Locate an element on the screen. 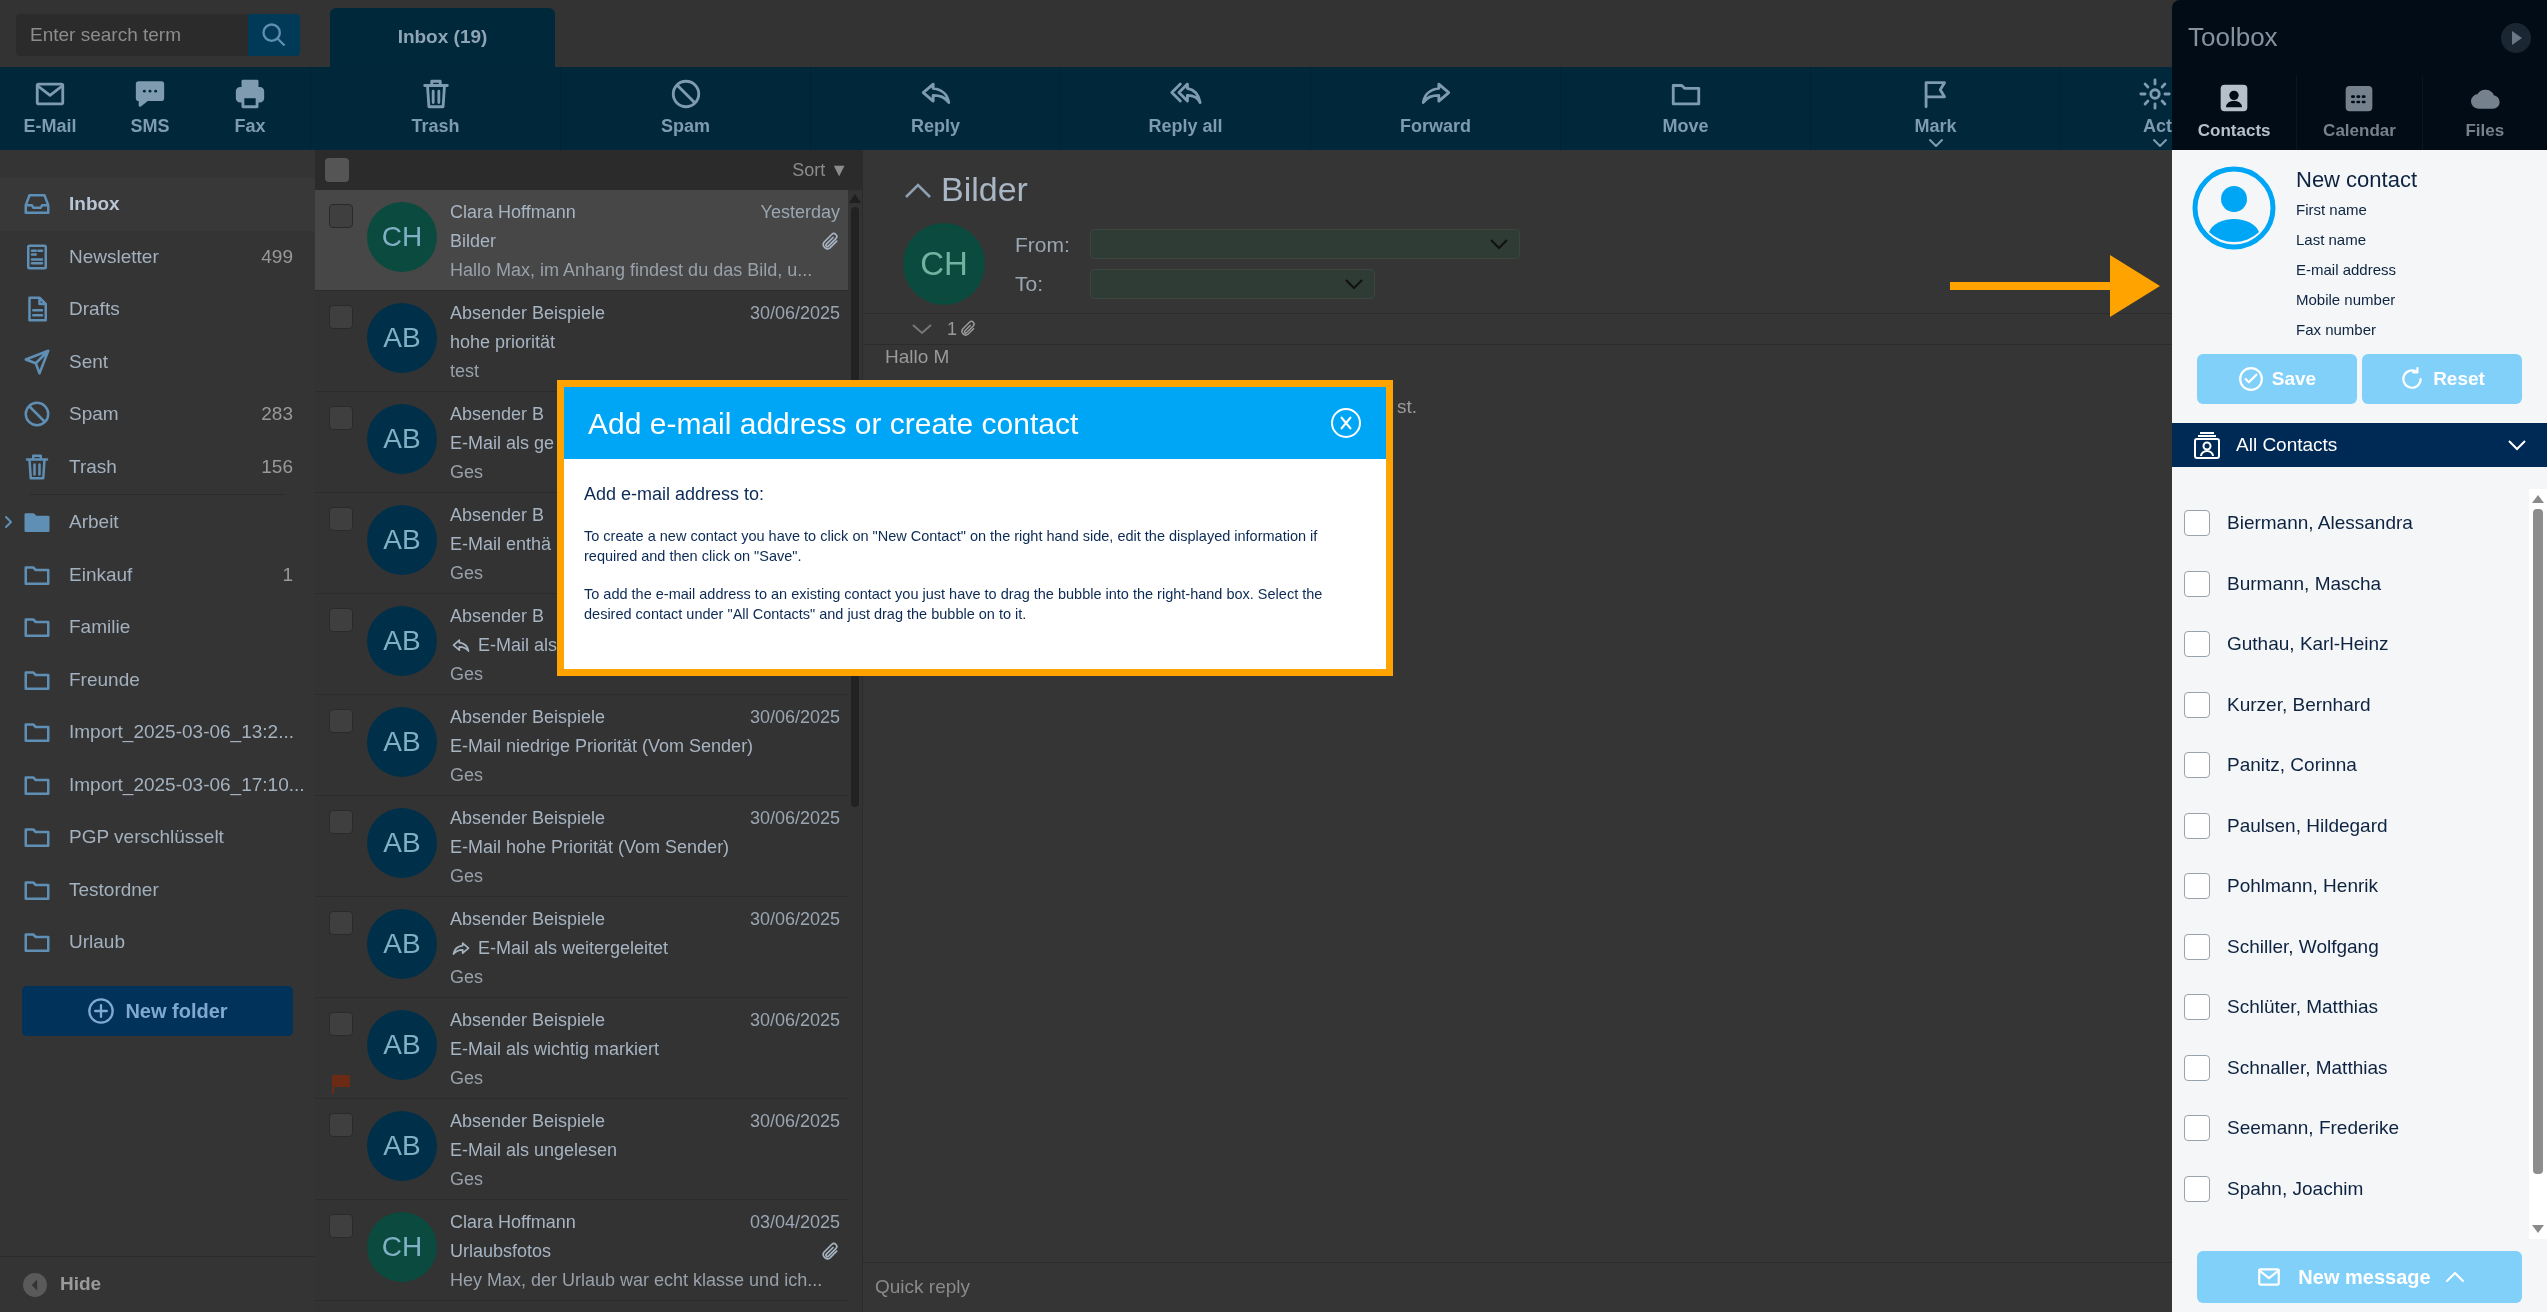  attachment-count: 1 is located at coordinates (952, 329).